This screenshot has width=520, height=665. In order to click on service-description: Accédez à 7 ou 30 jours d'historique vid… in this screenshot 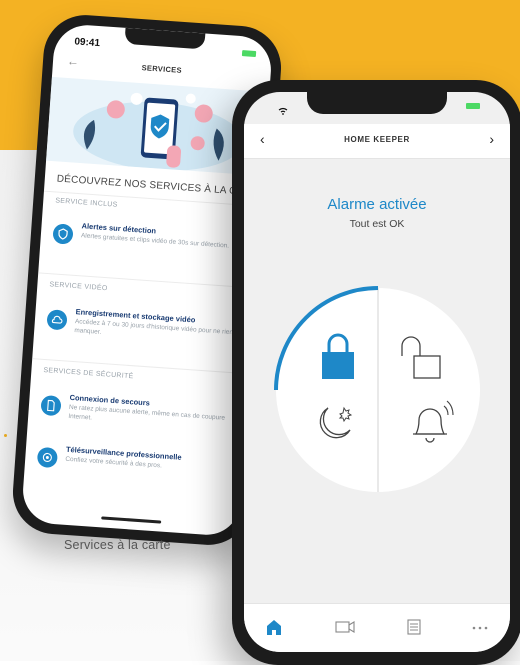, I will do `click(154, 327)`.